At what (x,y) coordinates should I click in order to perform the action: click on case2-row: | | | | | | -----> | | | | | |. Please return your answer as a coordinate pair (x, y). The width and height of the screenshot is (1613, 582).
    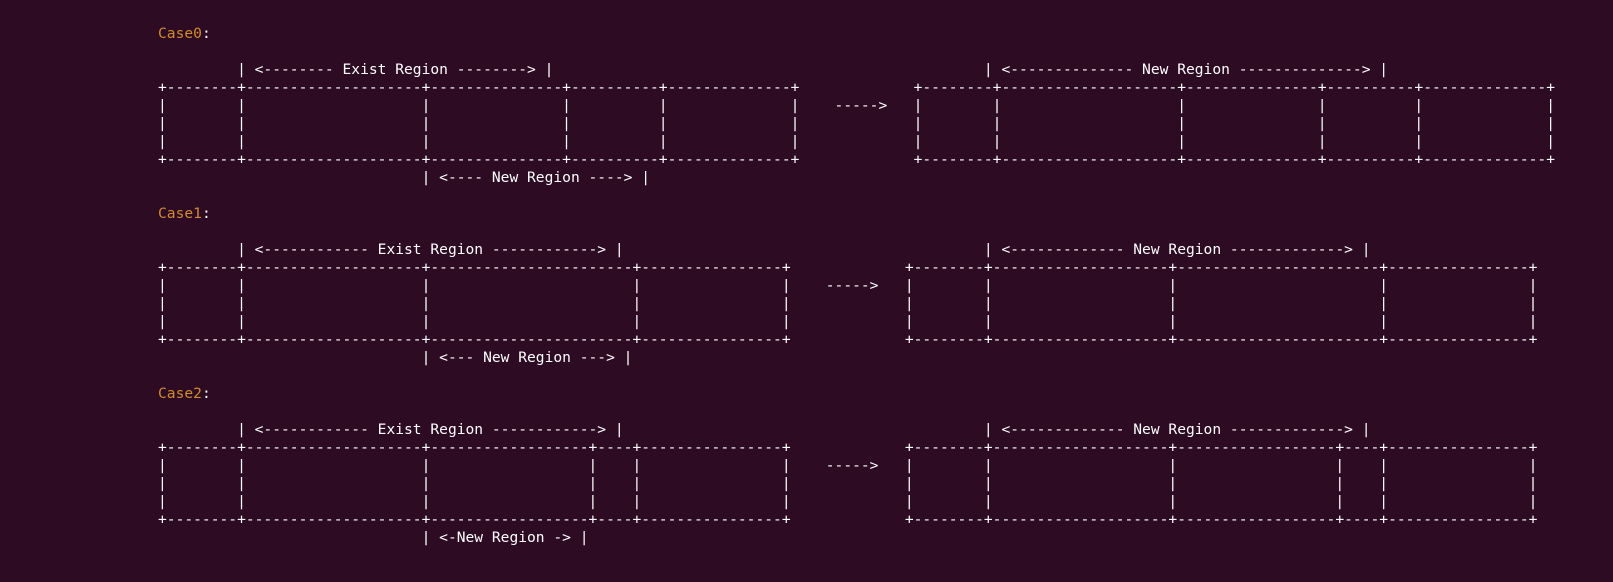
    Looking at the image, I should click on (848, 465).